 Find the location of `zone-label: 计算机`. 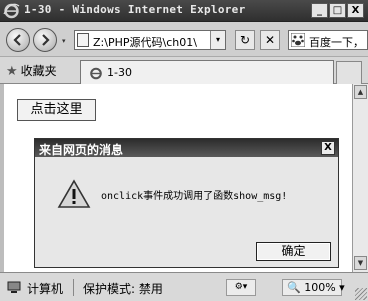

zone-label: 计算机 is located at coordinates (45, 289).